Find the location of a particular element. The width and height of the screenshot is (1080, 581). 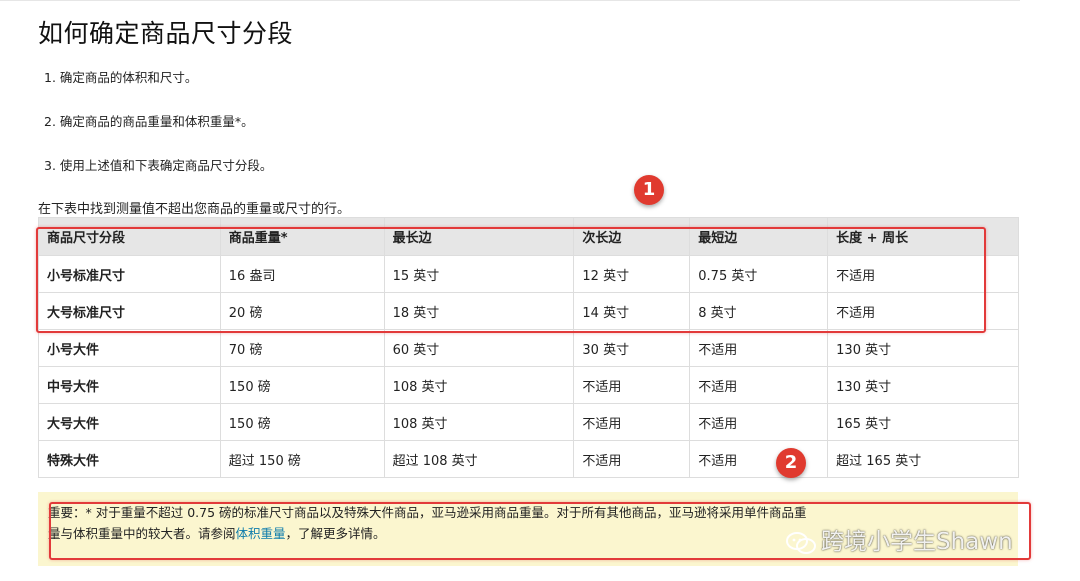

step-2: 2. 确定商品的商品重量和体积重量*。 is located at coordinates (149, 121).